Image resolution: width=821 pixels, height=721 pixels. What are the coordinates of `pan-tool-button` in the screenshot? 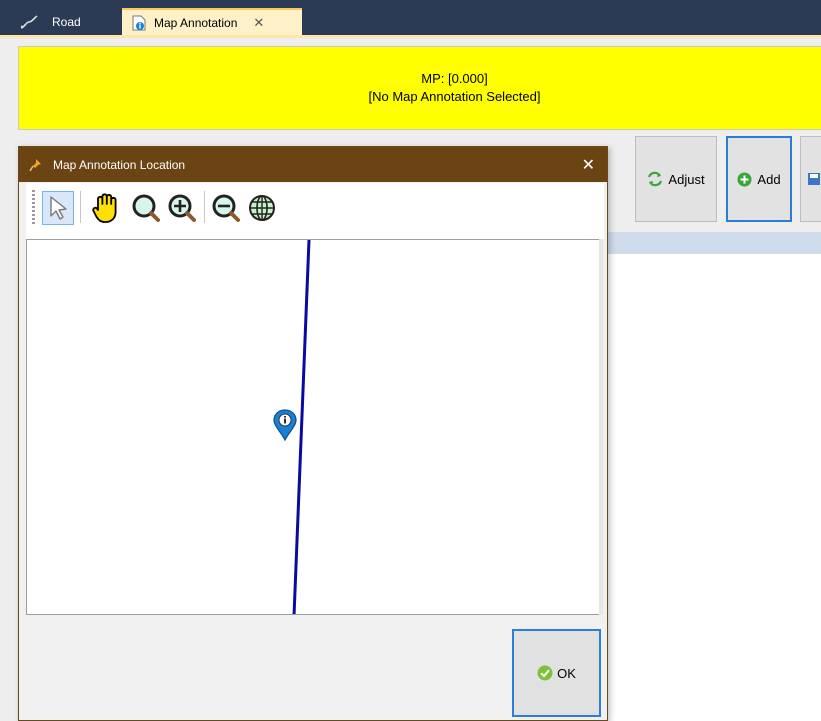 It's located at (107, 208).